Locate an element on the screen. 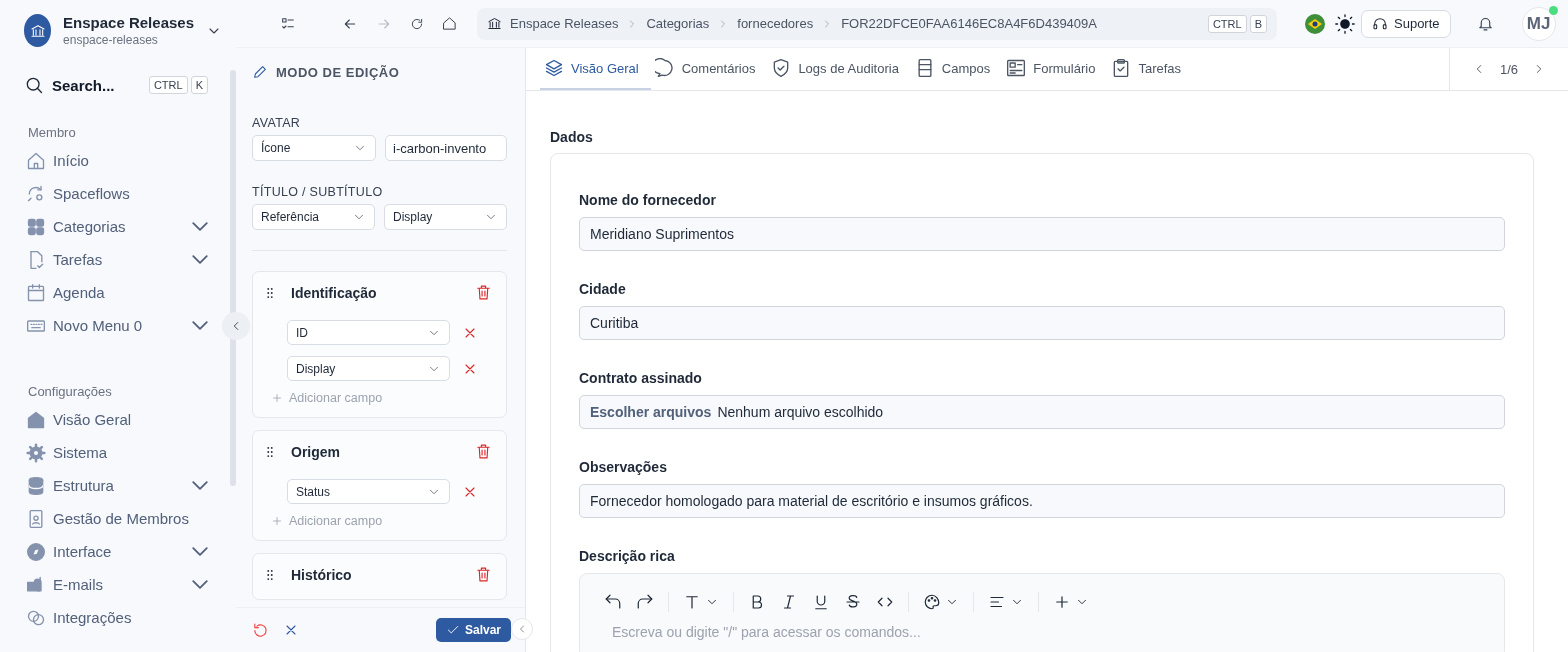  breadcrumb-link: Enspace Releases is located at coordinates (564, 23).